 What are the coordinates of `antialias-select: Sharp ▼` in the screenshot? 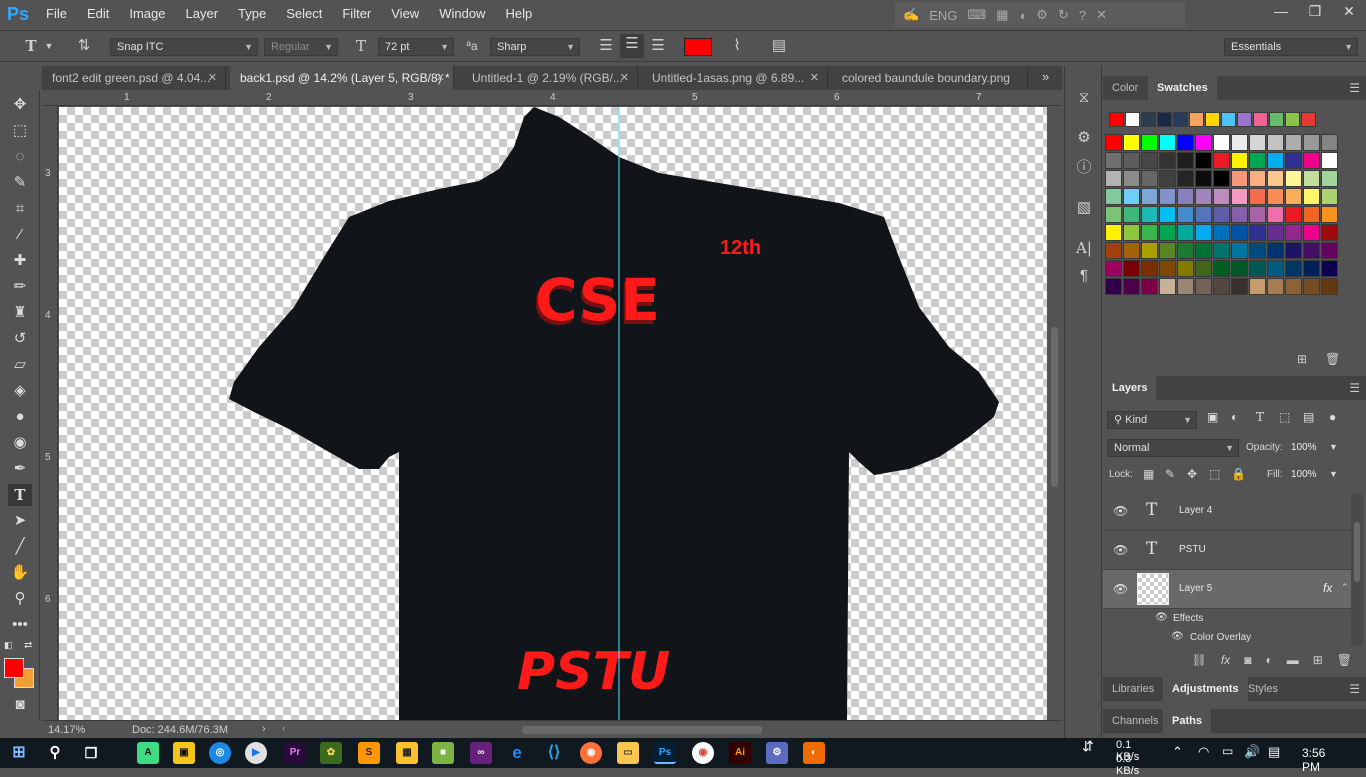 It's located at (535, 47).